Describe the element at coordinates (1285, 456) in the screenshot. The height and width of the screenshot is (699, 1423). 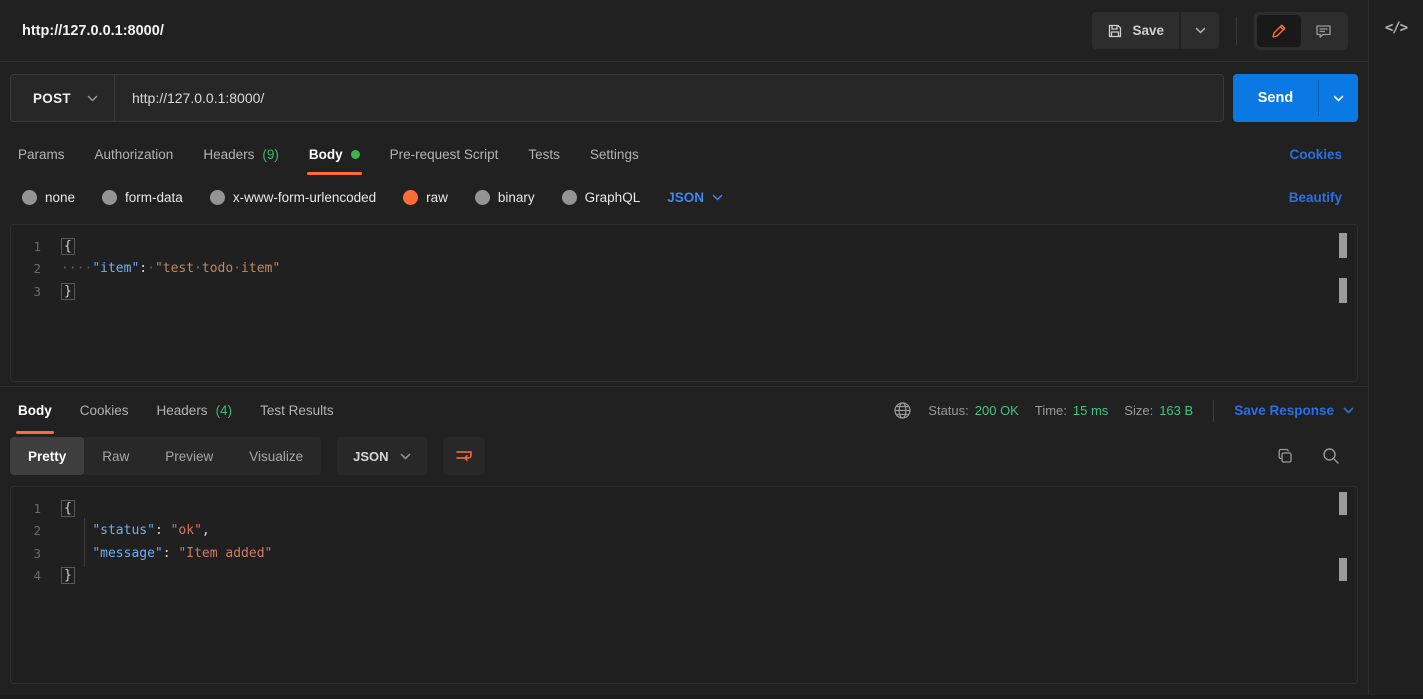
I see `copy-icon` at that location.